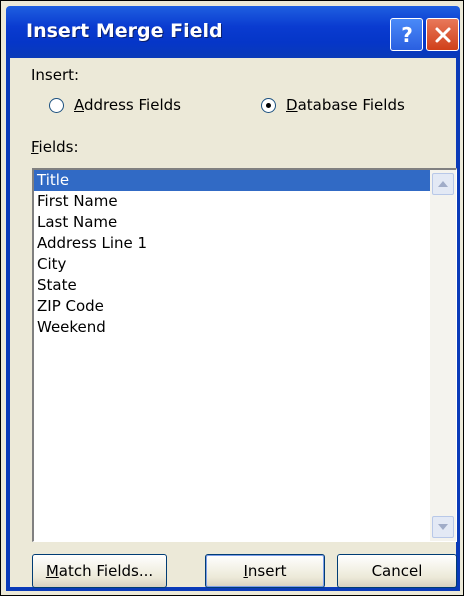 This screenshot has width=466, height=598. I want to click on radio-button-unchecked, so click(56, 105).